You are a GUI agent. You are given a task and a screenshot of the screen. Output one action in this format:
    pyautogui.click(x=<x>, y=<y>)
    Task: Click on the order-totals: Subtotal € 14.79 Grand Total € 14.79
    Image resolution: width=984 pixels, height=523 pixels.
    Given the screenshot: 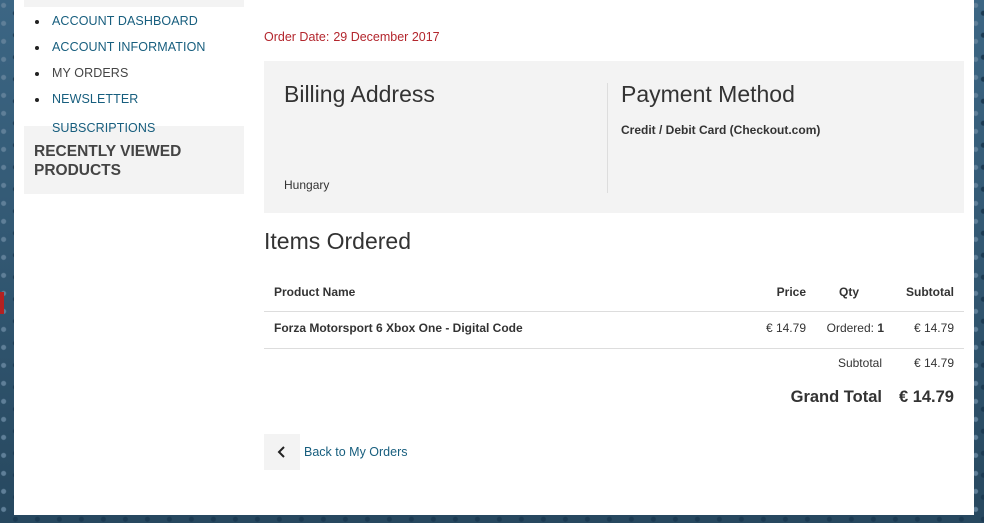 What is the action you would take?
    pyautogui.click(x=614, y=380)
    